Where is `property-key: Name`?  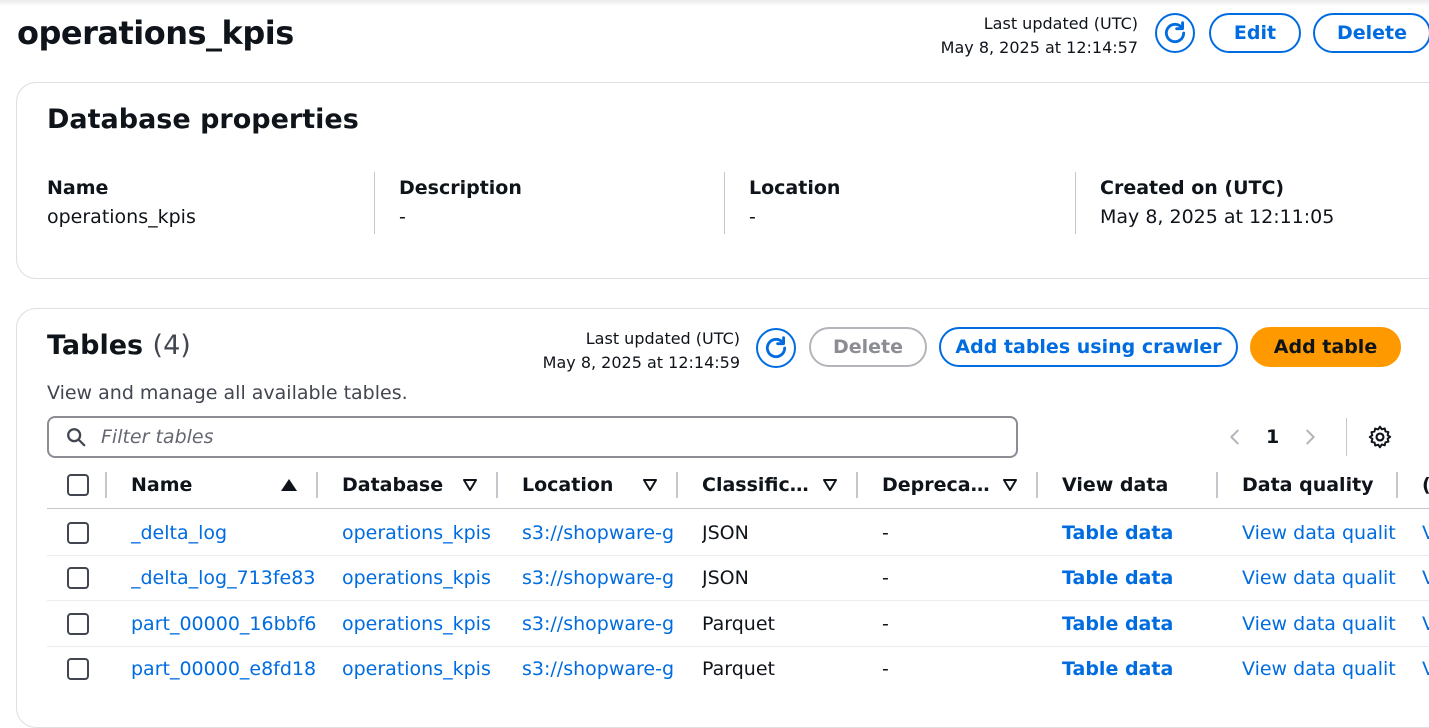 property-key: Name is located at coordinates (78, 188).